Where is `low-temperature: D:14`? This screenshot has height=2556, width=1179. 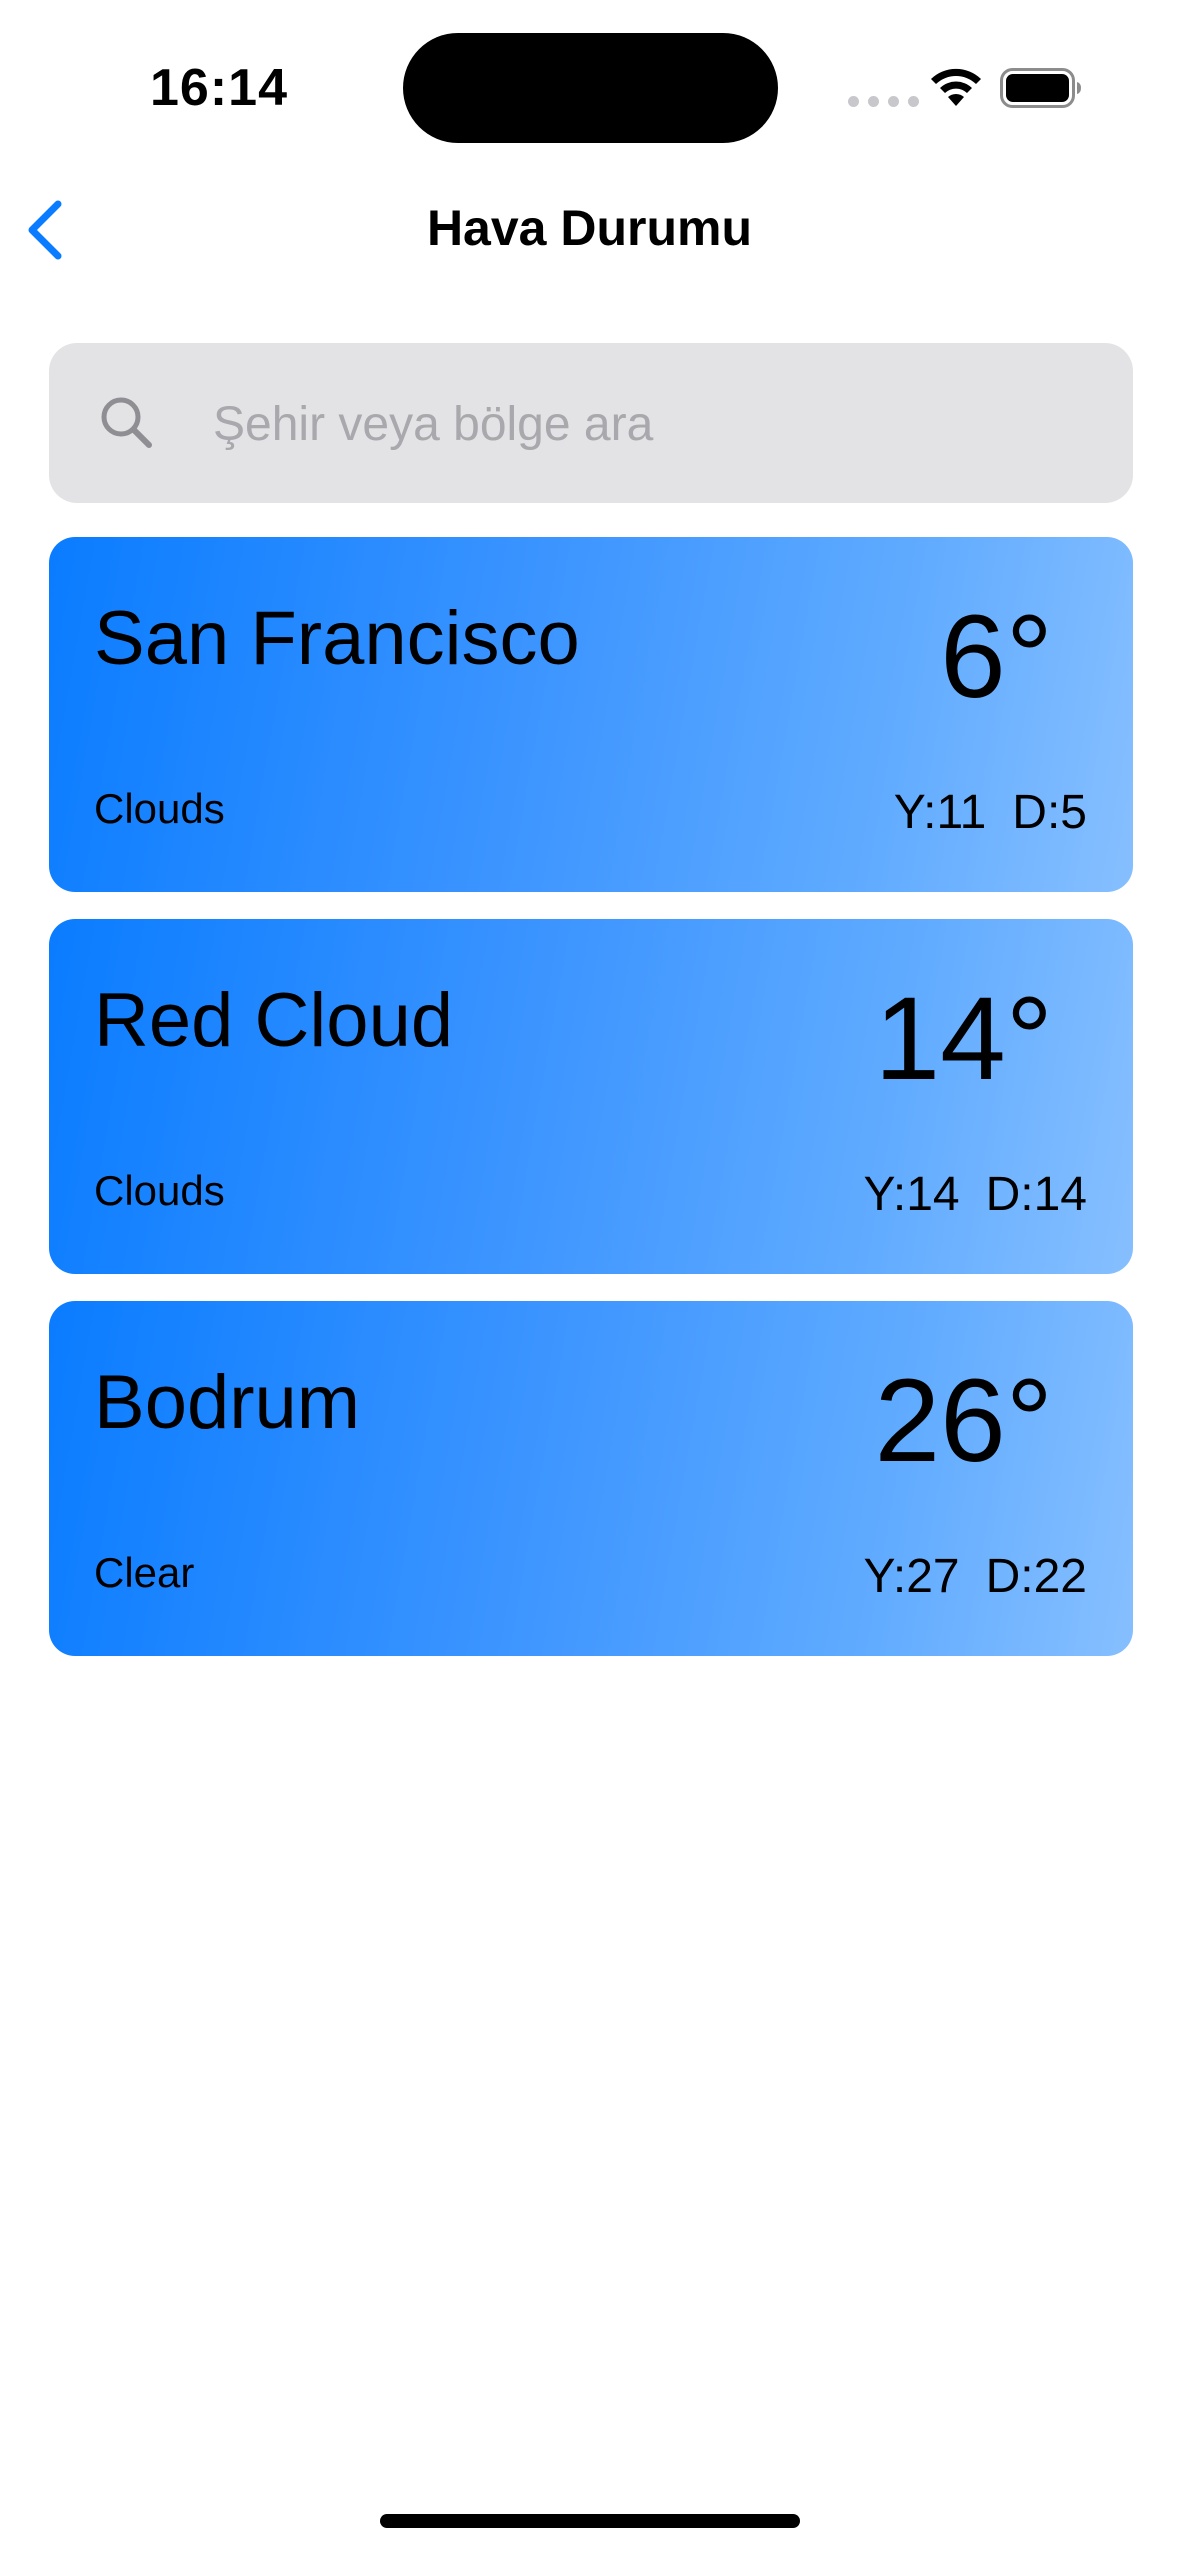
low-temperature: D:14 is located at coordinates (1036, 1194).